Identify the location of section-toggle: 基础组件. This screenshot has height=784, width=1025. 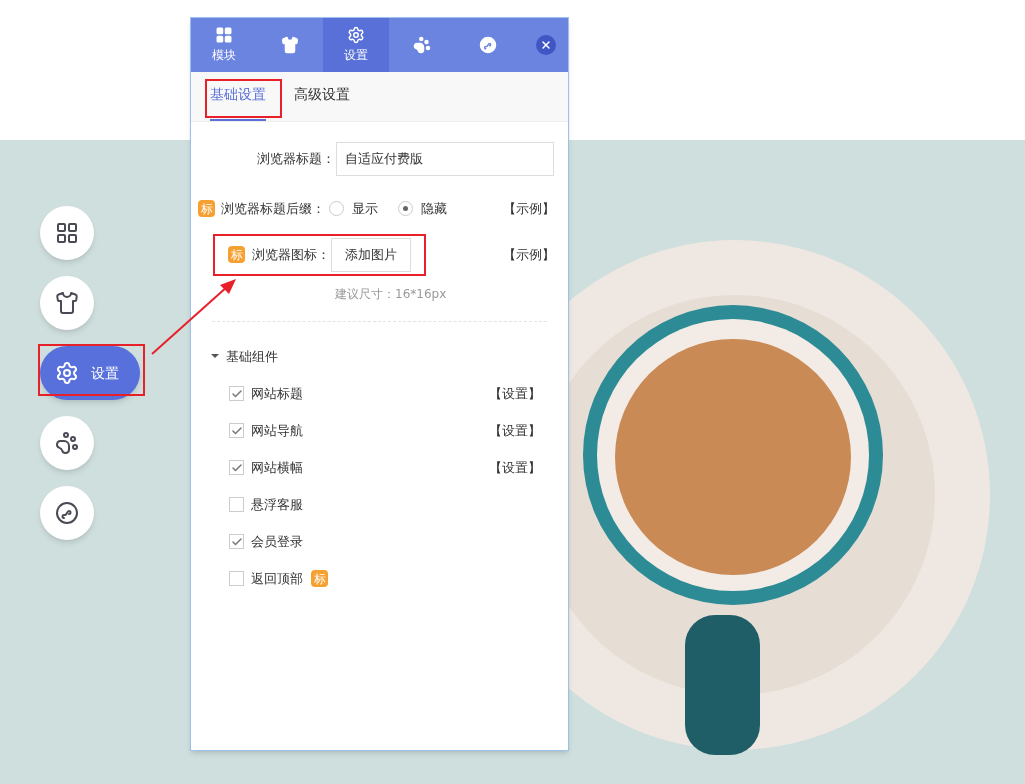
(386, 356).